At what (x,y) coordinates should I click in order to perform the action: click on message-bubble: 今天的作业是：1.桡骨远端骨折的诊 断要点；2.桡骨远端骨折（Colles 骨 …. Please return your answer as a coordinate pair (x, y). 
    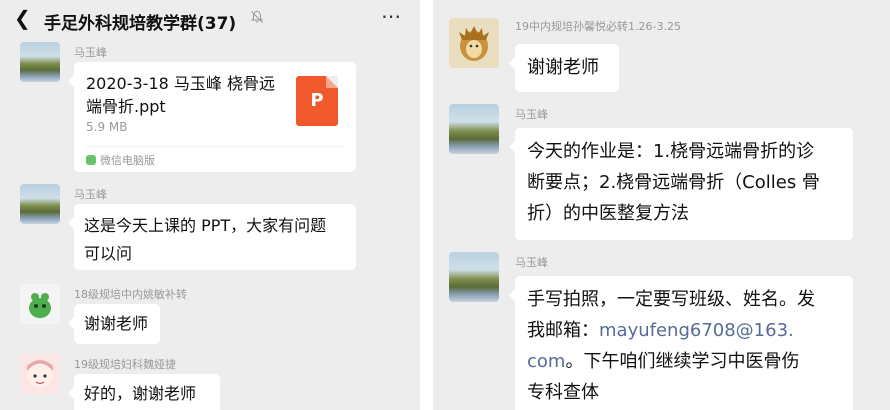
    Looking at the image, I should click on (681, 184).